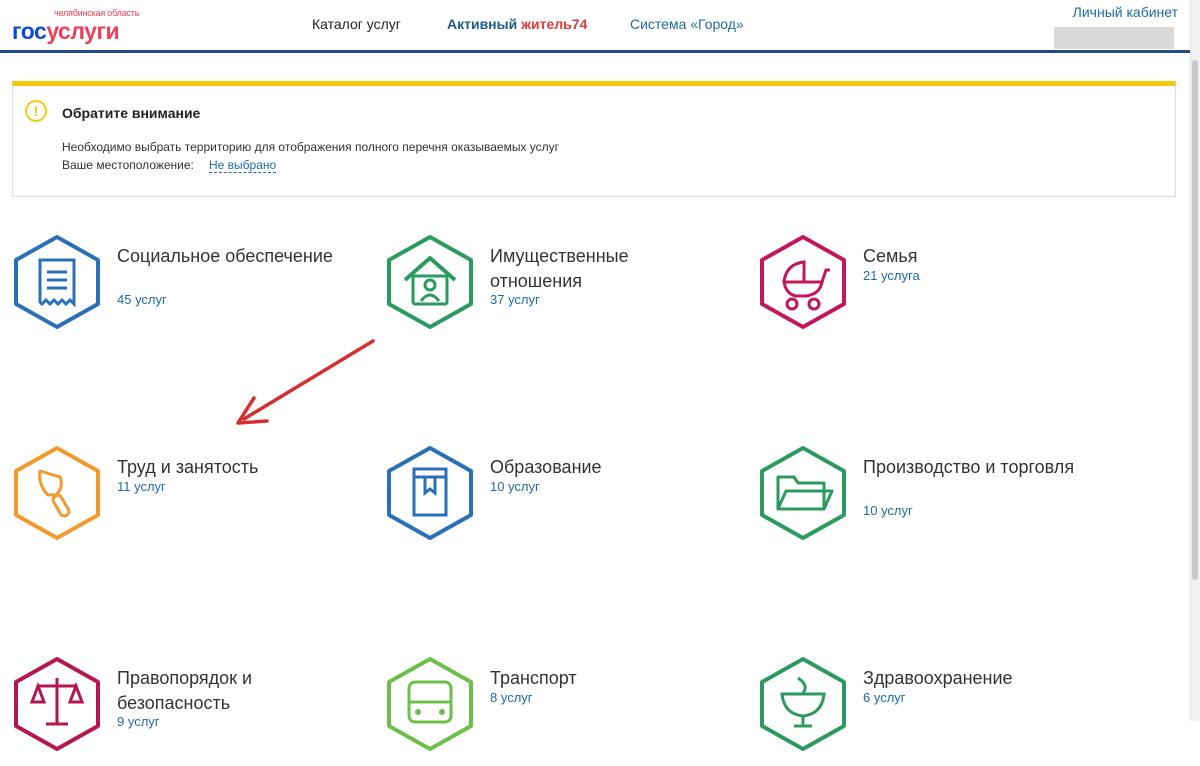 Image resolution: width=1200 pixels, height=766 pixels. I want to click on category-transport: Транспорт 8 услуг, so click(555, 711).